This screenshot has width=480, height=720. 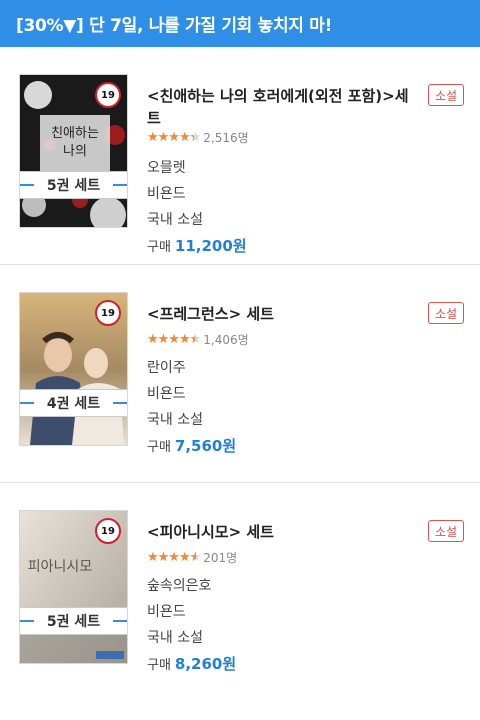 I want to click on set-count-label: 4권 세트, so click(x=73, y=403).